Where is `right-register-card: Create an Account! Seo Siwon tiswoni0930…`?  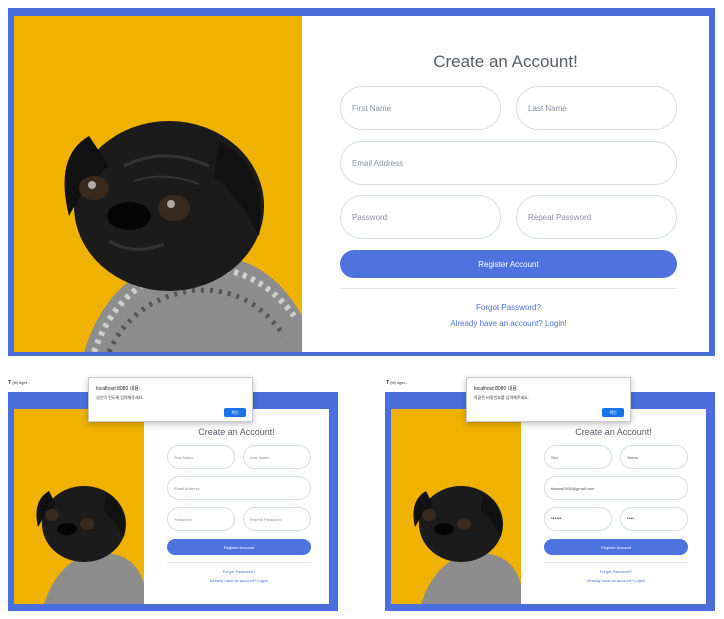 right-register-card: Create an Account! Seo Siwon tiswoni0930… is located at coordinates (548, 506).